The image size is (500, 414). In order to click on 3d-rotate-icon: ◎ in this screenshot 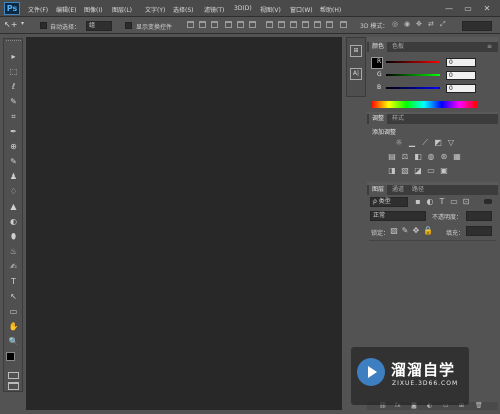, I will do `click(395, 24)`.